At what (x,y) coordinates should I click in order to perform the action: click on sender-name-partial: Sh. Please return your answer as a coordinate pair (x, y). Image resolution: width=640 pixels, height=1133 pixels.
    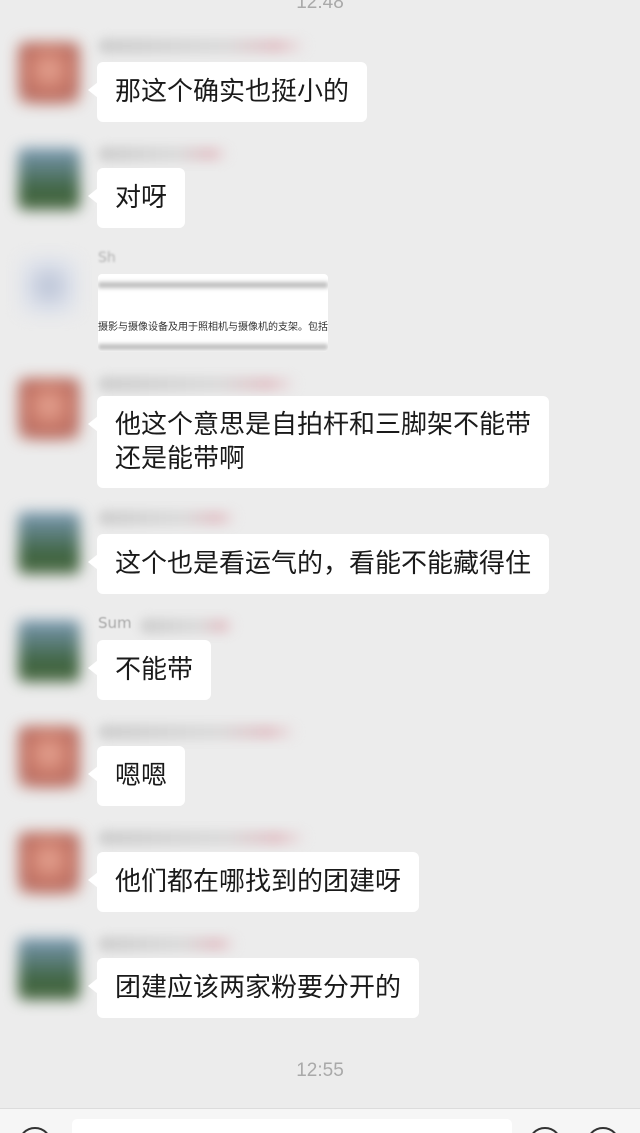
    Looking at the image, I should click on (107, 258).